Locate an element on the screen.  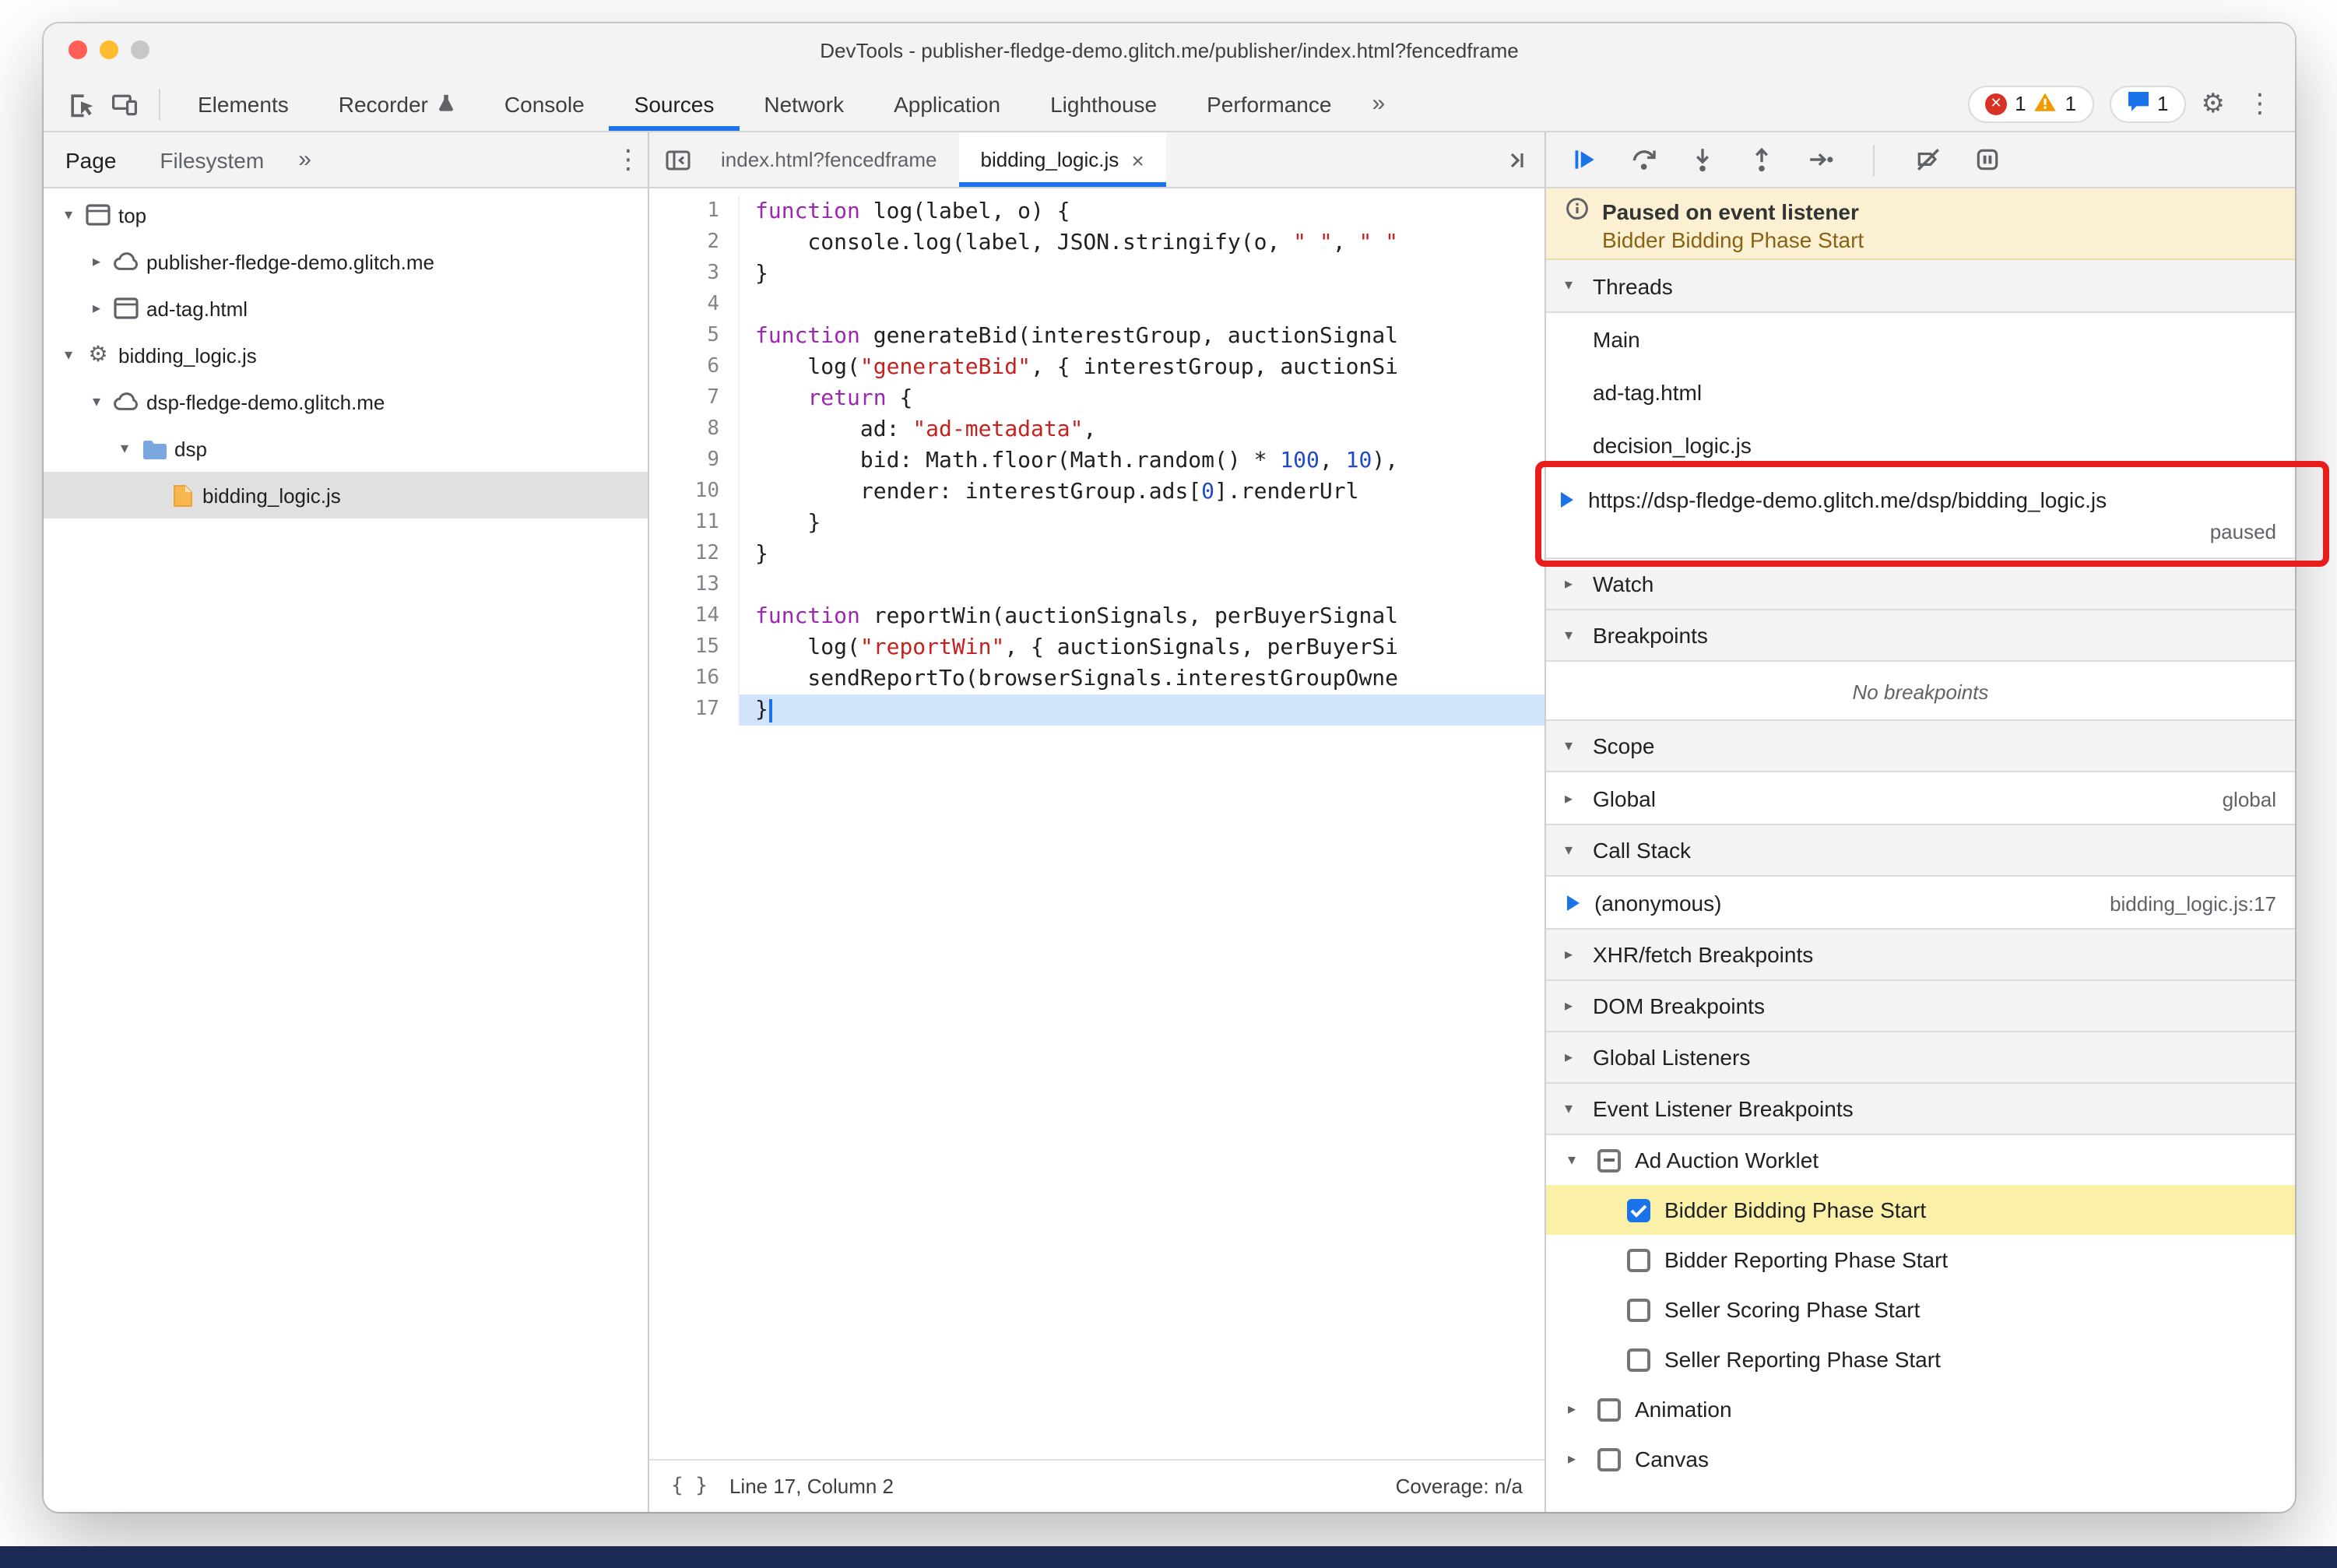
line-number: 17 is located at coordinates (695, 710).